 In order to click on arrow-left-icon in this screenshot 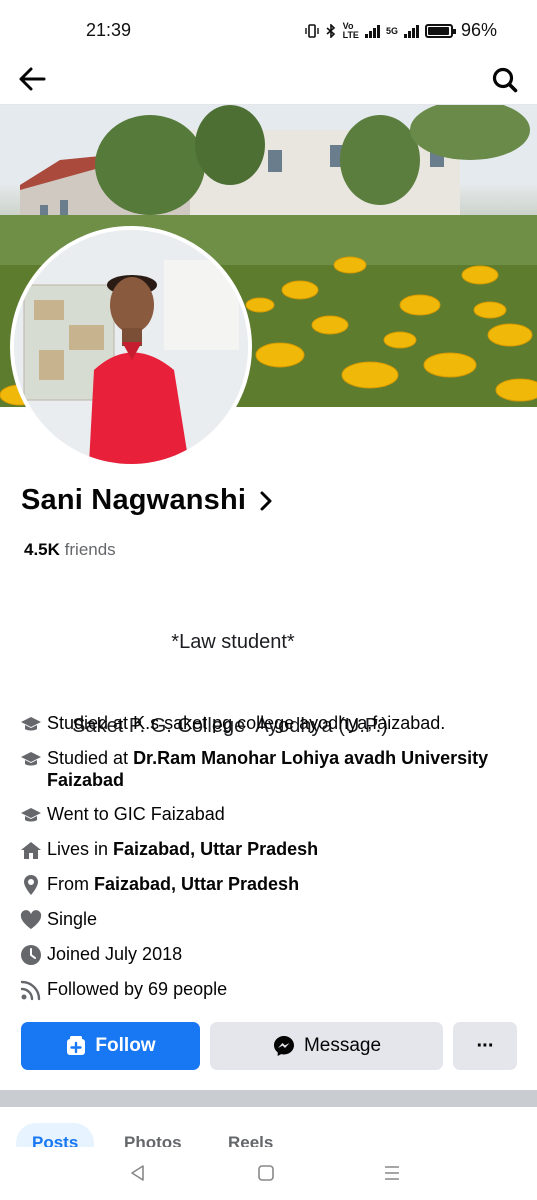, I will do `click(32, 79)`.